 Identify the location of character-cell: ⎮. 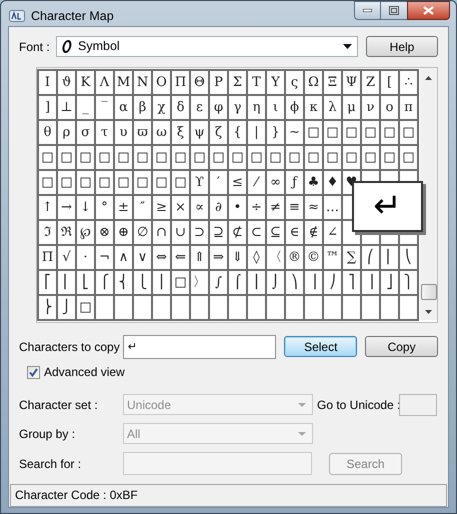
(256, 282).